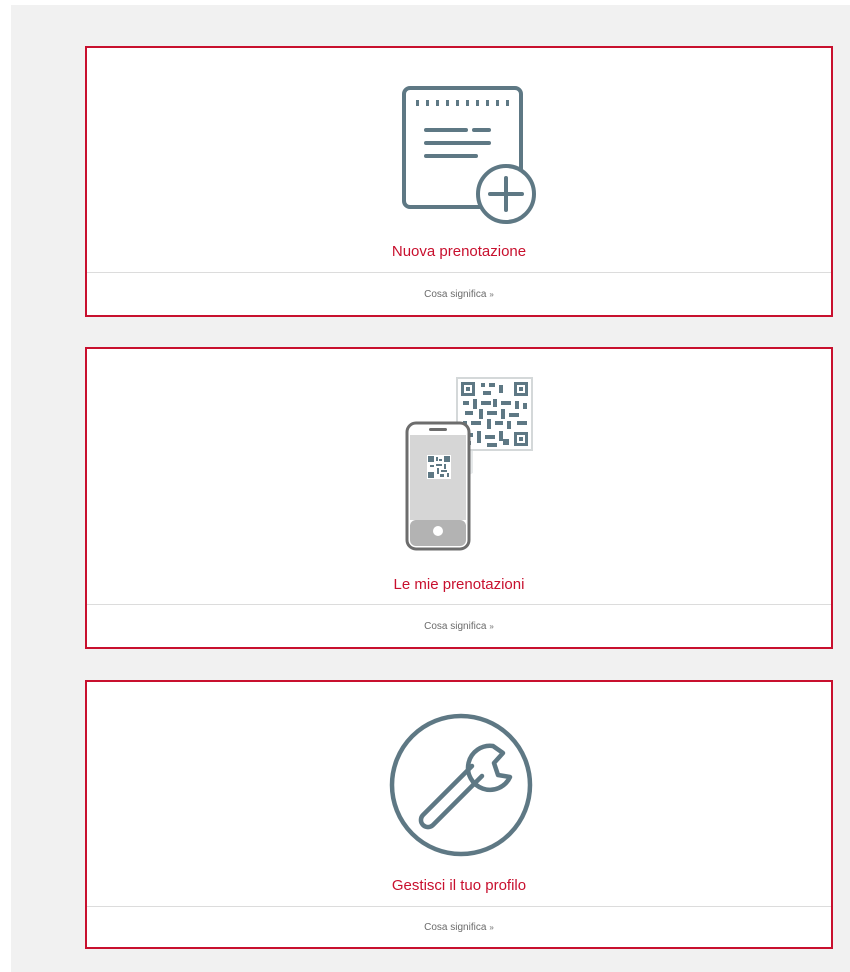  What do you see at coordinates (459, 584) in the screenshot?
I see `card-title: Le mie prenotazioni` at bounding box center [459, 584].